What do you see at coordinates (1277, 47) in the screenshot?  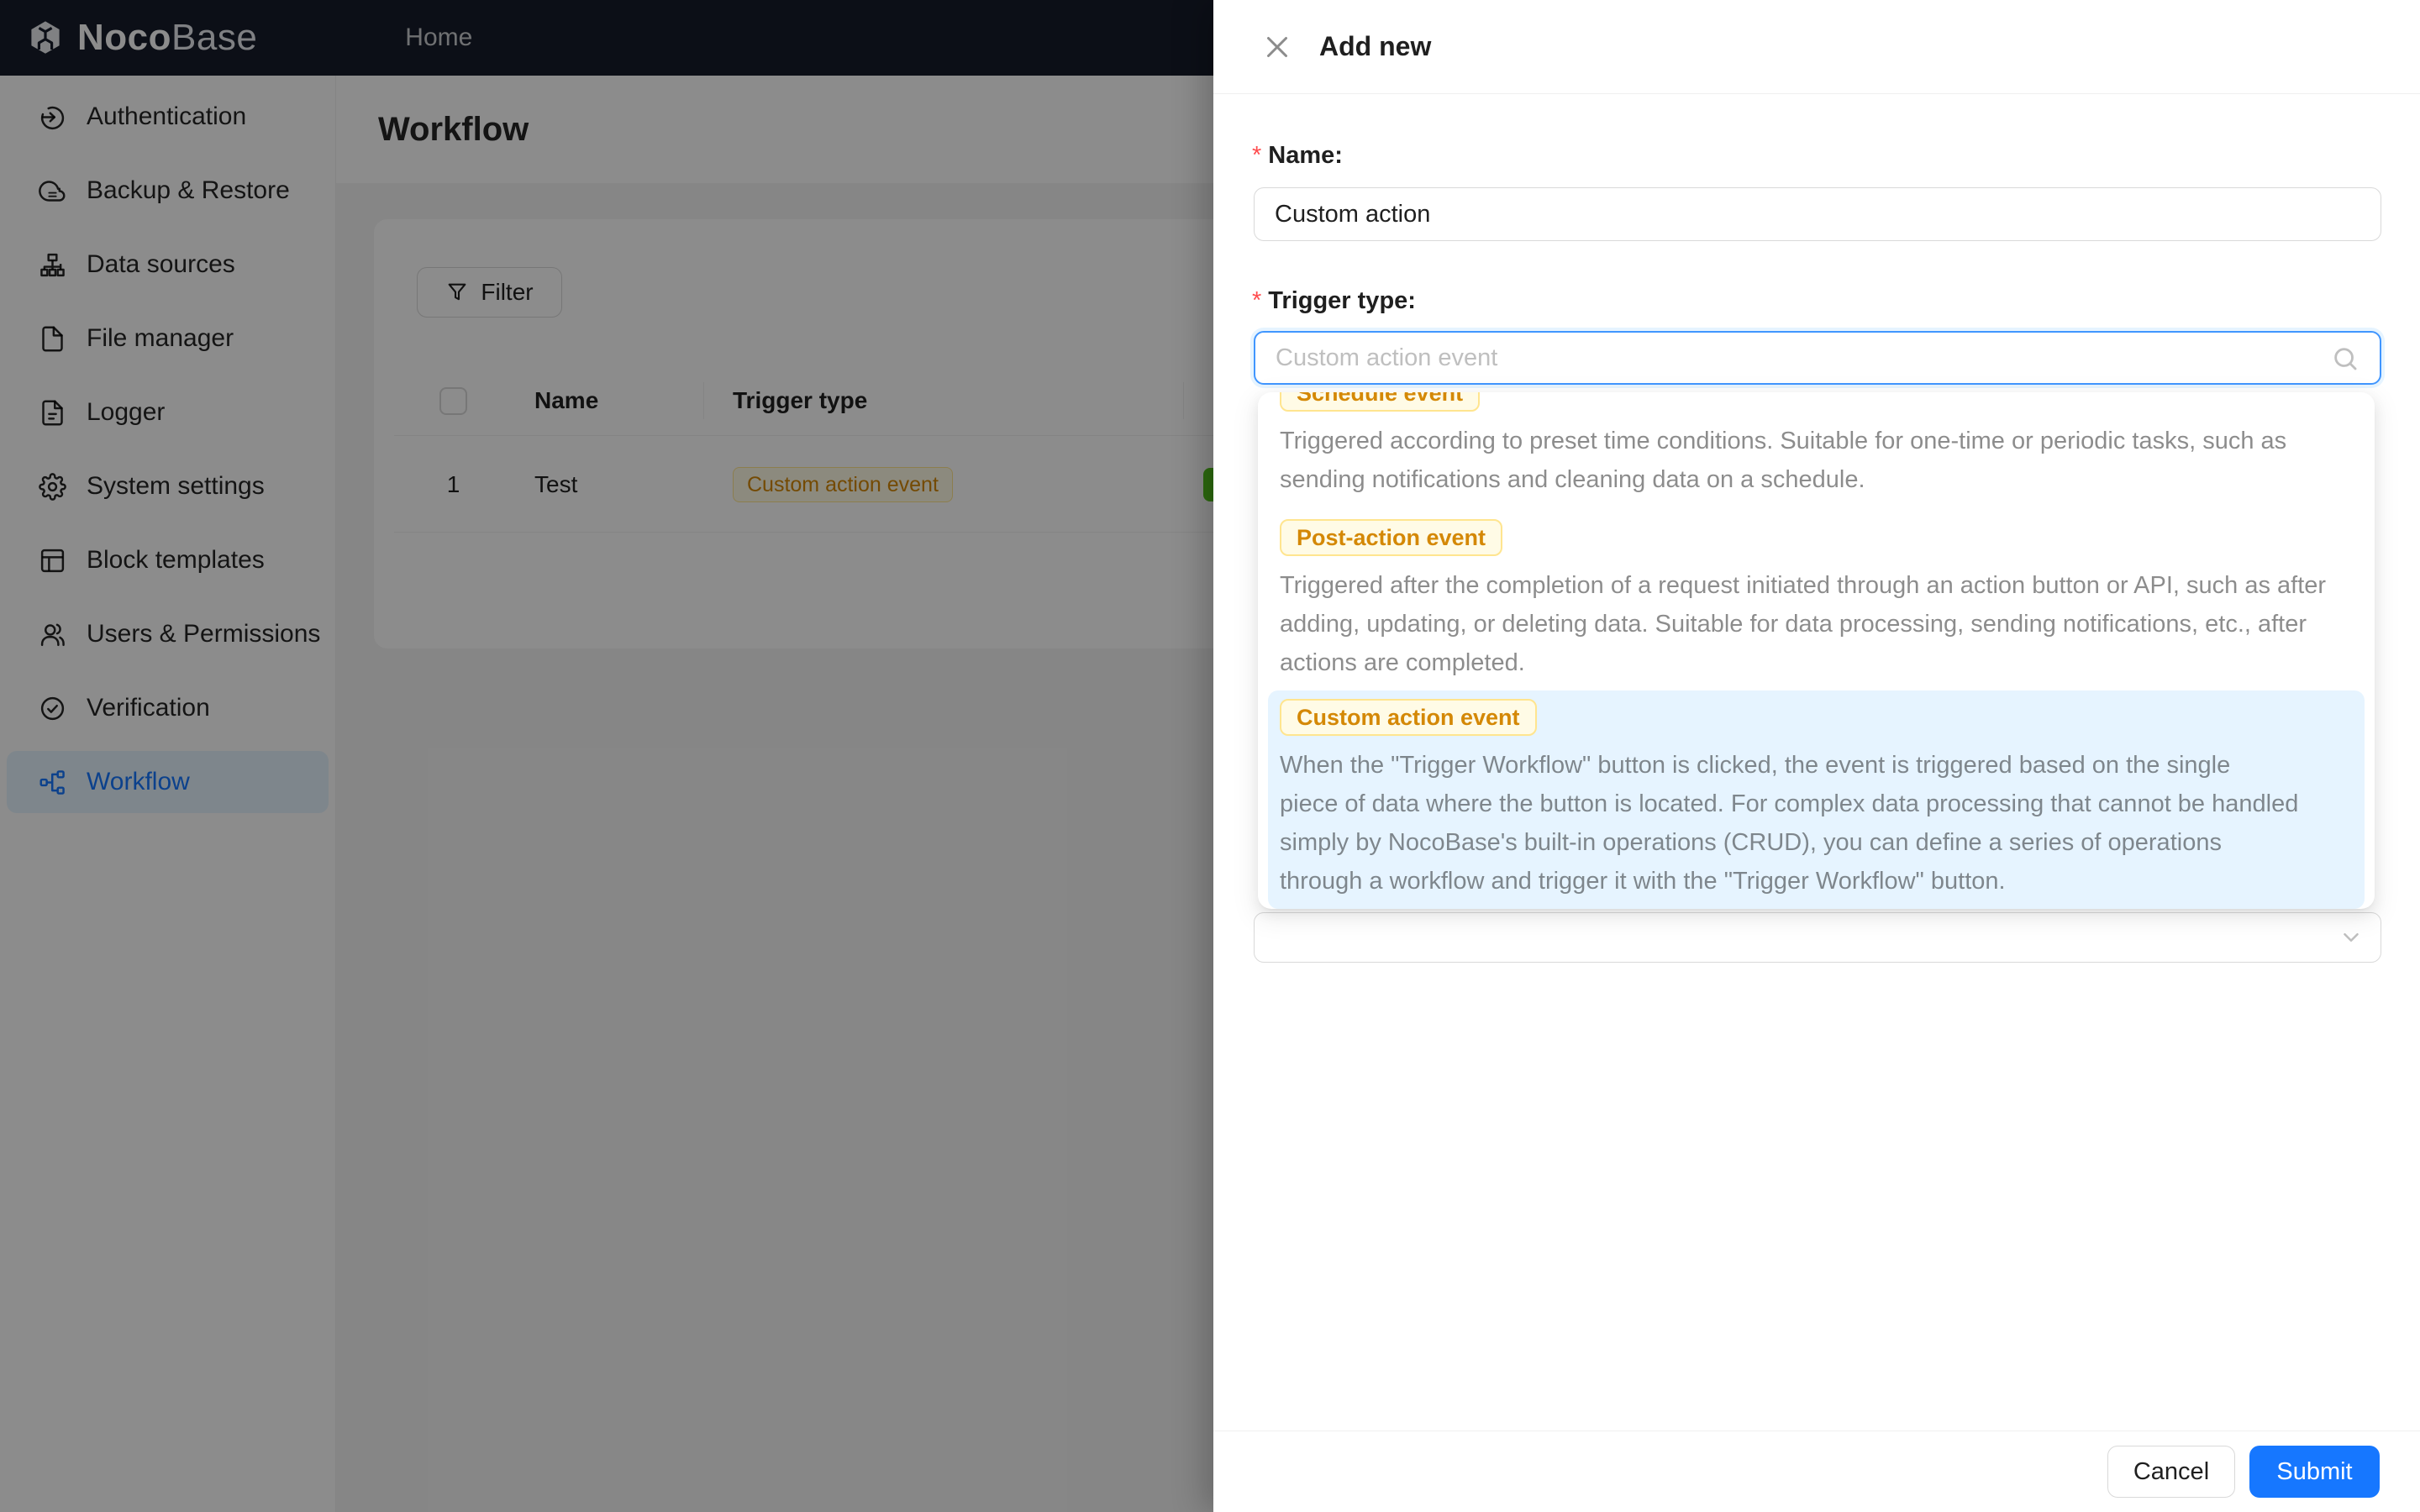 I see `close-icon` at bounding box center [1277, 47].